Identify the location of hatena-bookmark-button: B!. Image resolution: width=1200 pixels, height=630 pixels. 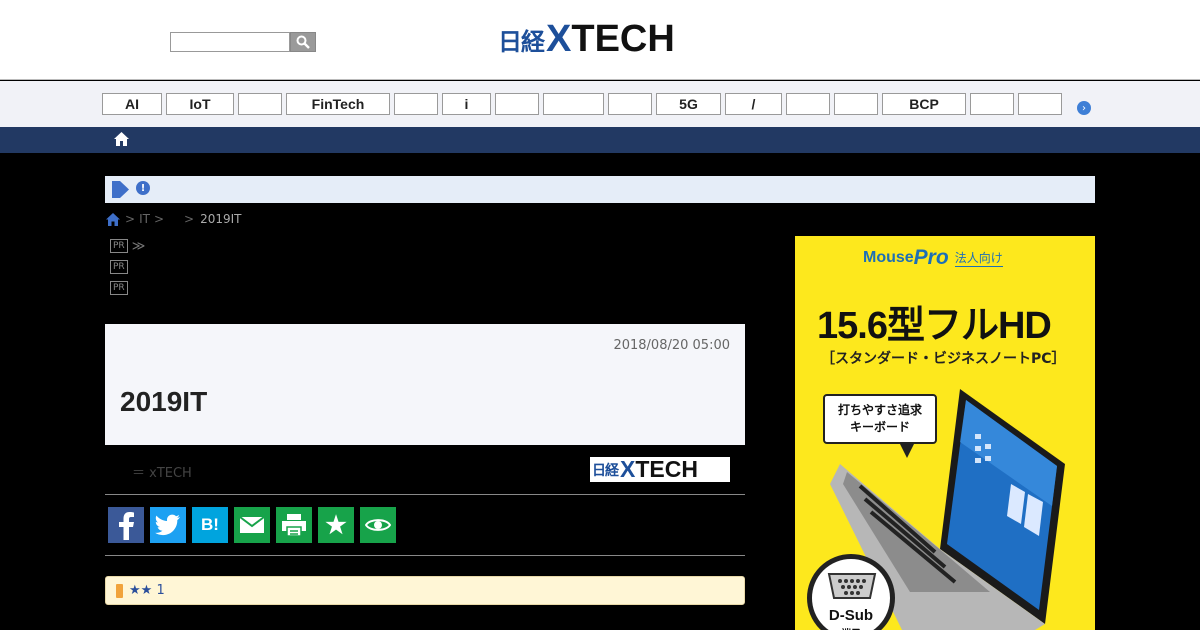
(210, 525).